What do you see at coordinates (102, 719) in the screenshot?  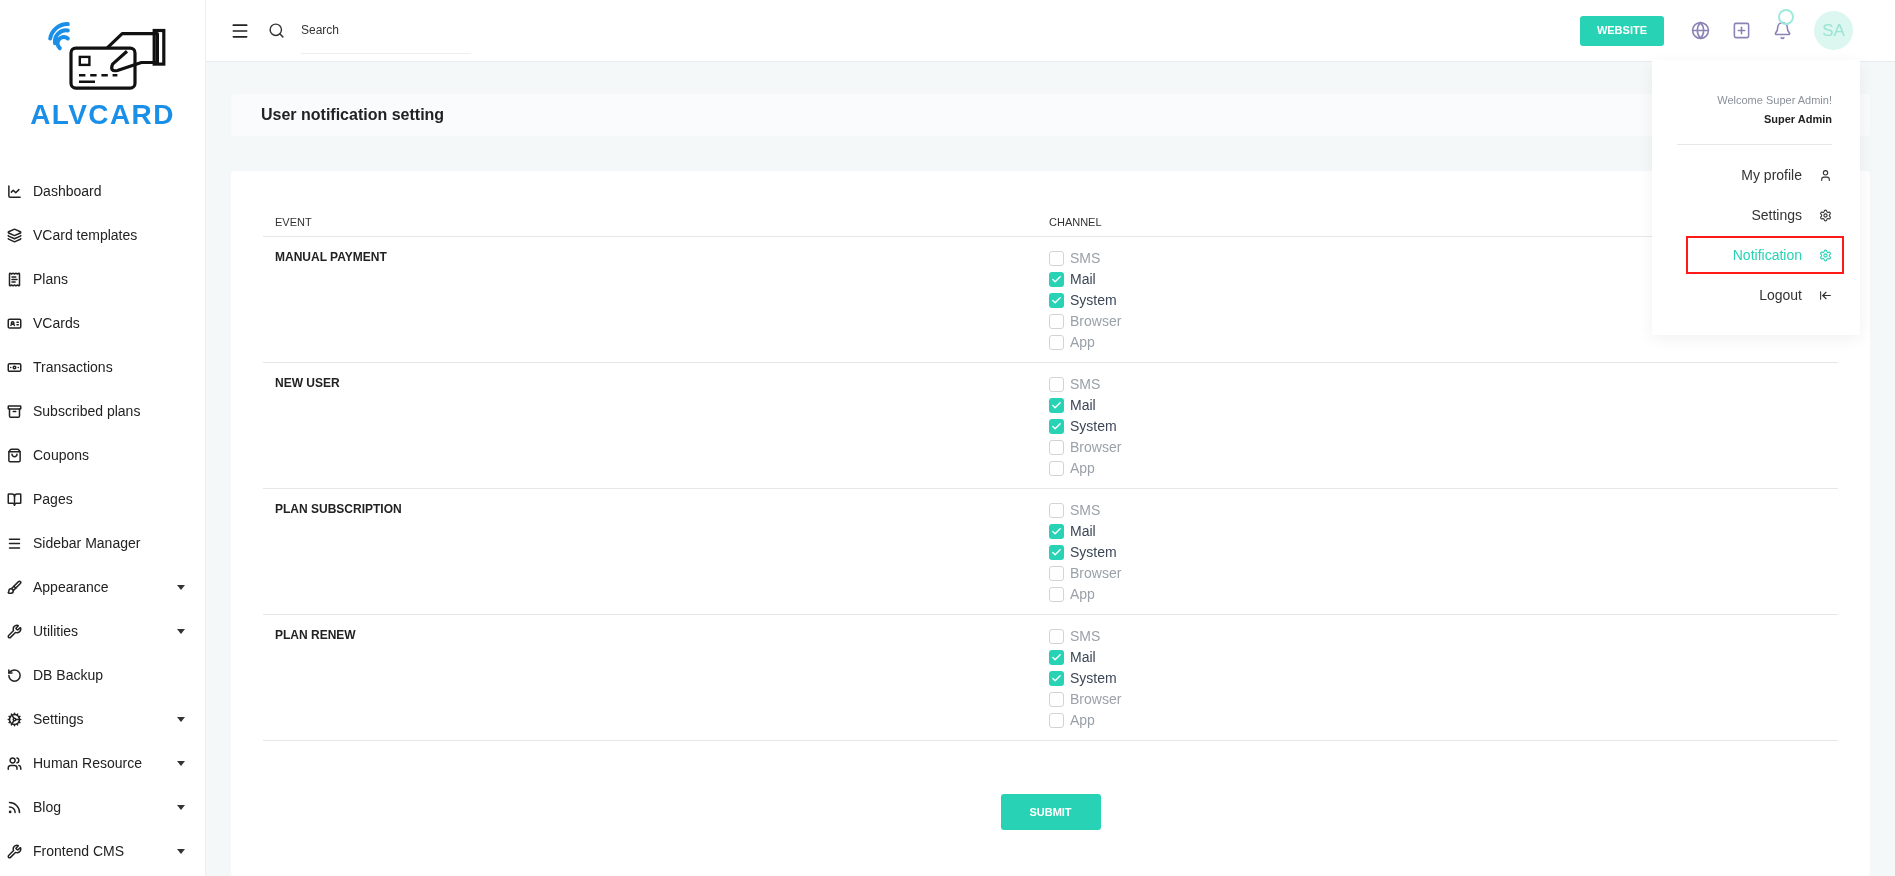 I see `sidebar-item: Settings` at bounding box center [102, 719].